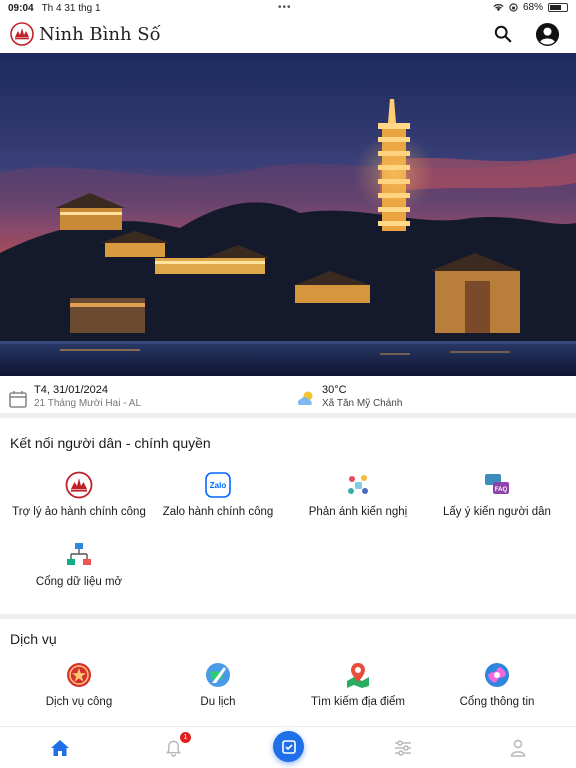 The width and height of the screenshot is (576, 768). Describe the element at coordinates (100, 34) in the screenshot. I see `app-title: Ninh Bình Số` at that location.